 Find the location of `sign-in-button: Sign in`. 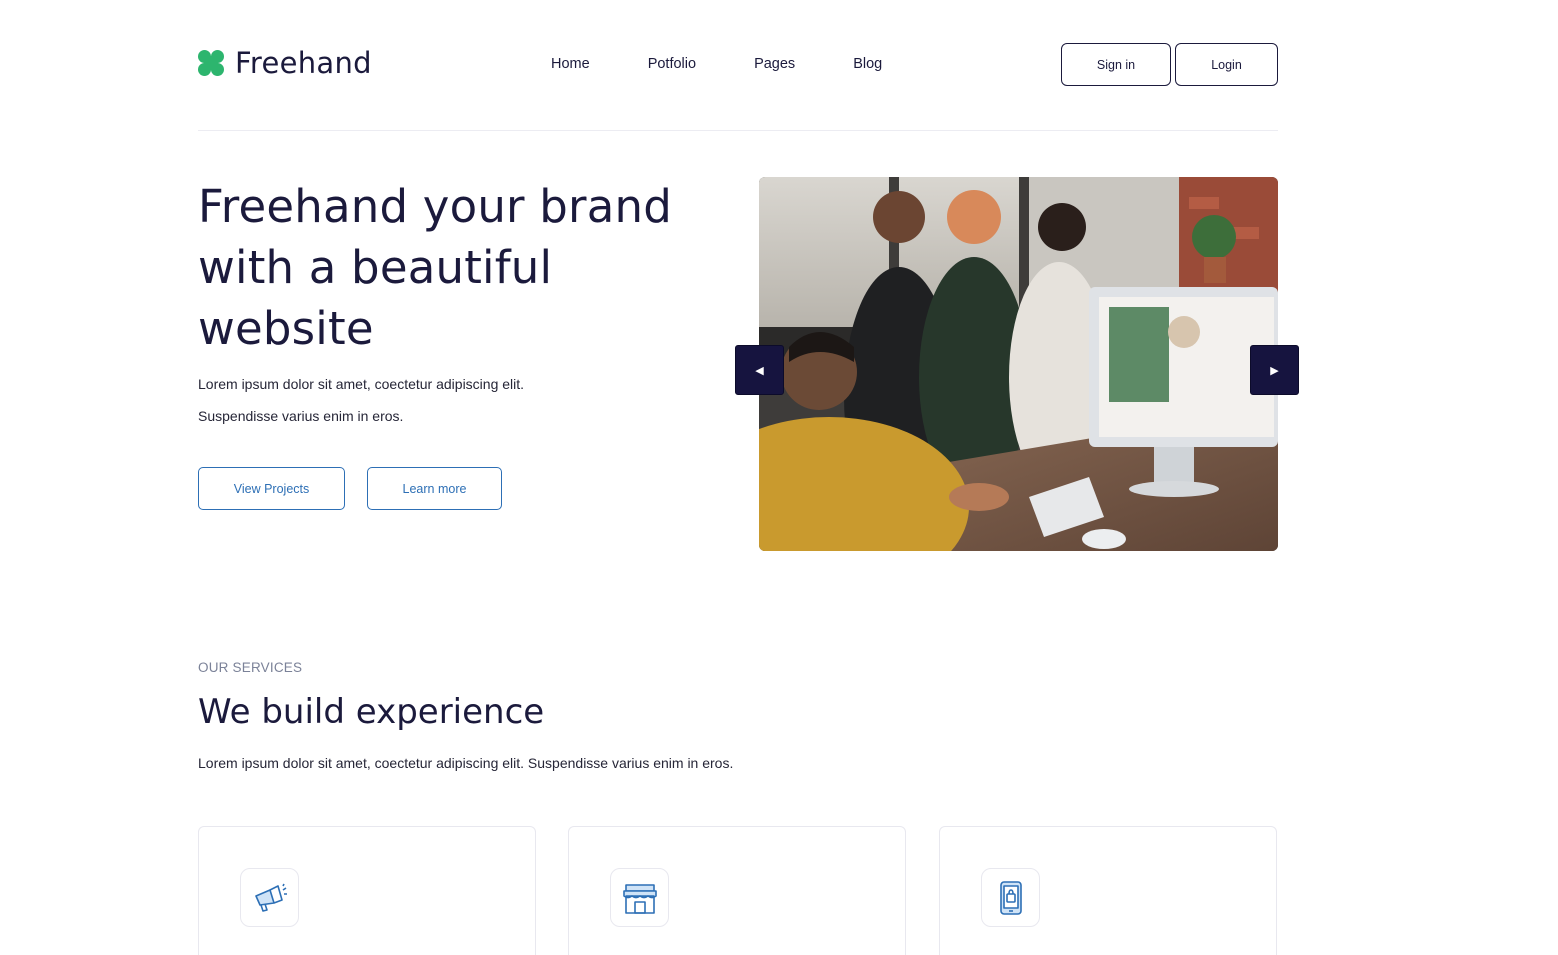

sign-in-button: Sign in is located at coordinates (1116, 64).